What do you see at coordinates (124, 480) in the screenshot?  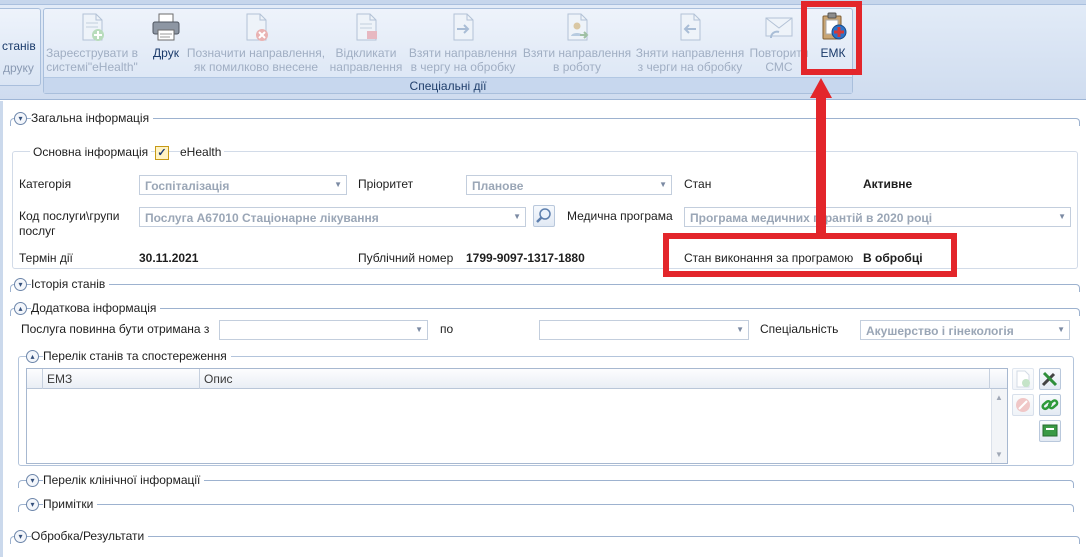 I see `clinical-section-title: Перелік клінічної інформації` at bounding box center [124, 480].